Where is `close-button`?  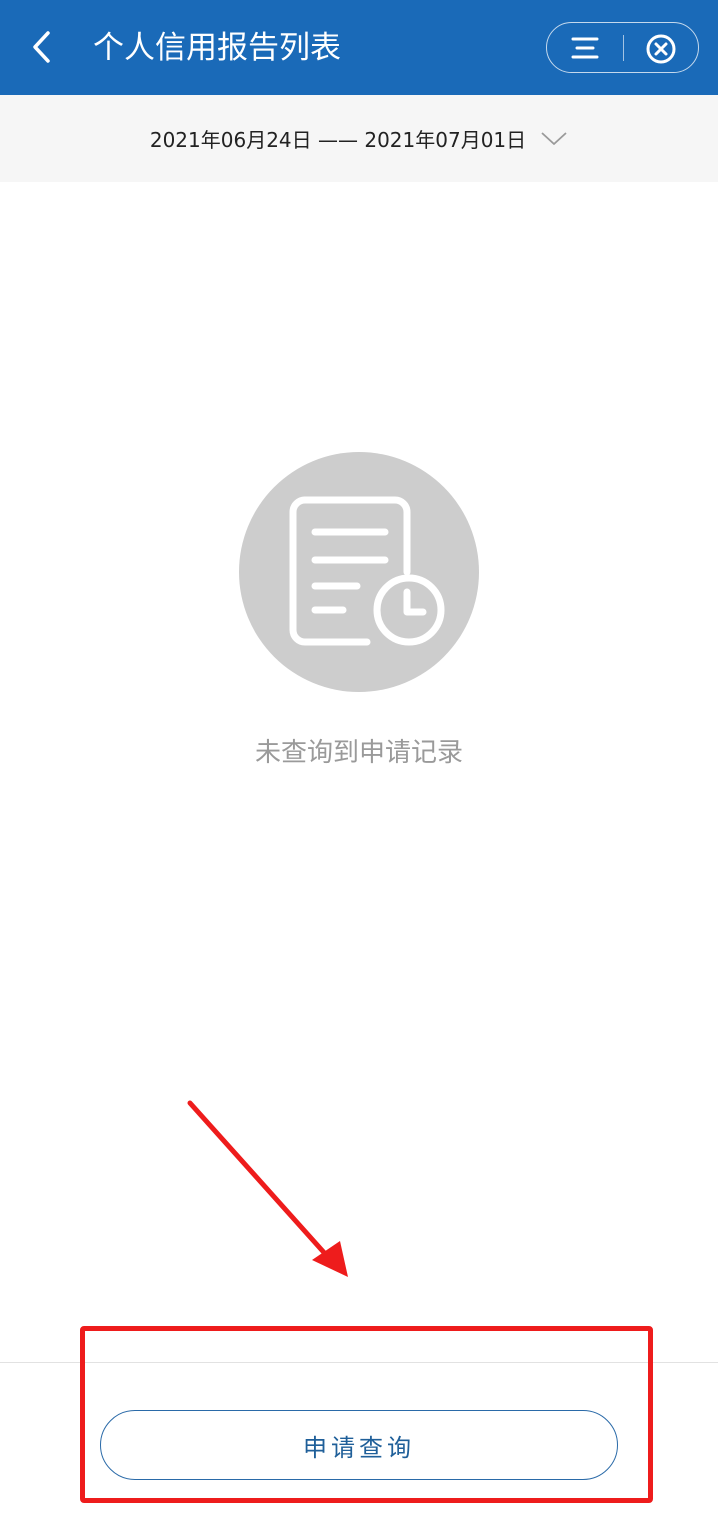 close-button is located at coordinates (661, 49).